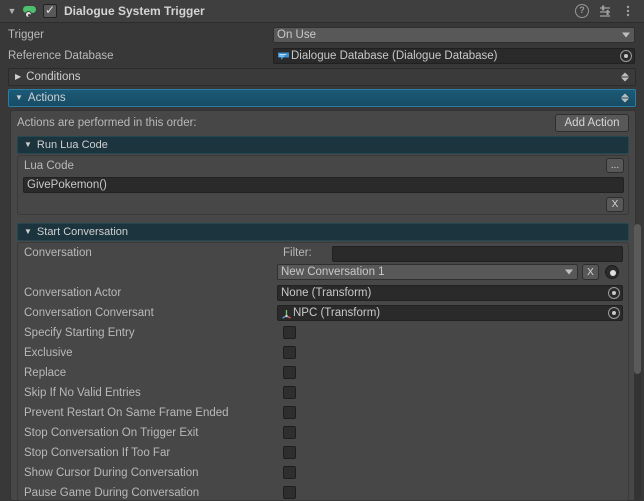 This screenshot has width=644, height=501. Describe the element at coordinates (322, 433) in the screenshot. I see `toggle-row: Stop Conversation On Trigger Exit` at that location.